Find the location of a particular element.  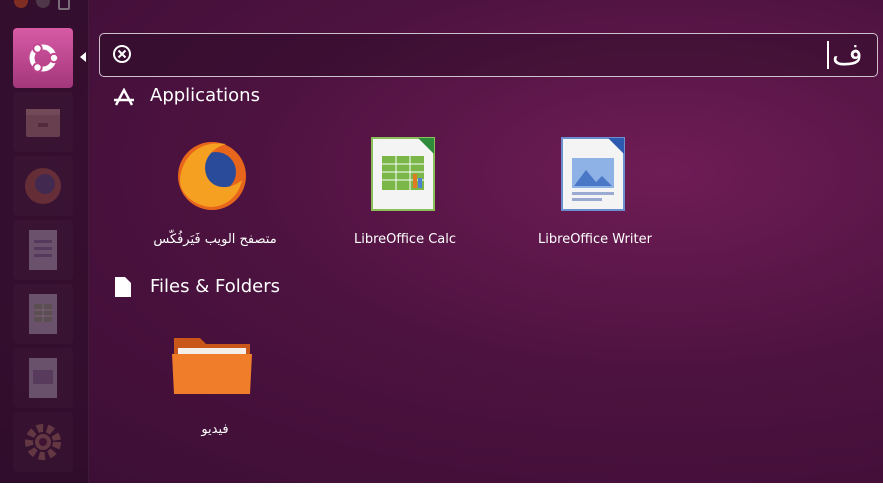

app-label: متصفح الويب فَيَرفُكّس is located at coordinates (215, 239).